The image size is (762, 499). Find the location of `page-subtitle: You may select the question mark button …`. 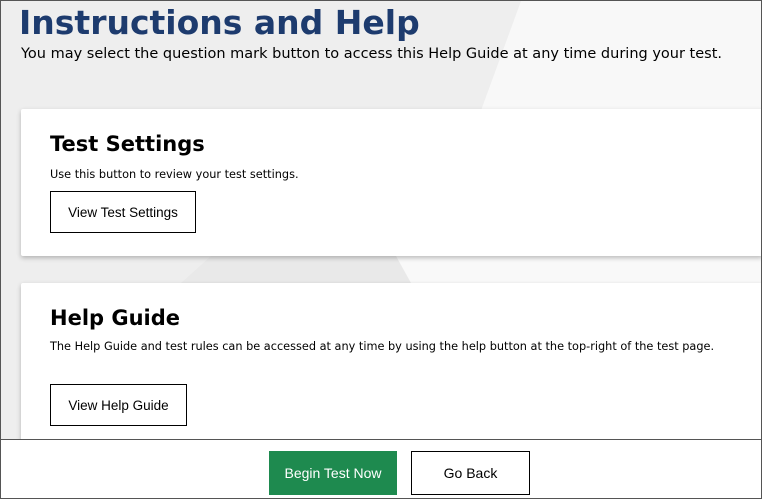

page-subtitle: You may select the question mark button … is located at coordinates (371, 54).